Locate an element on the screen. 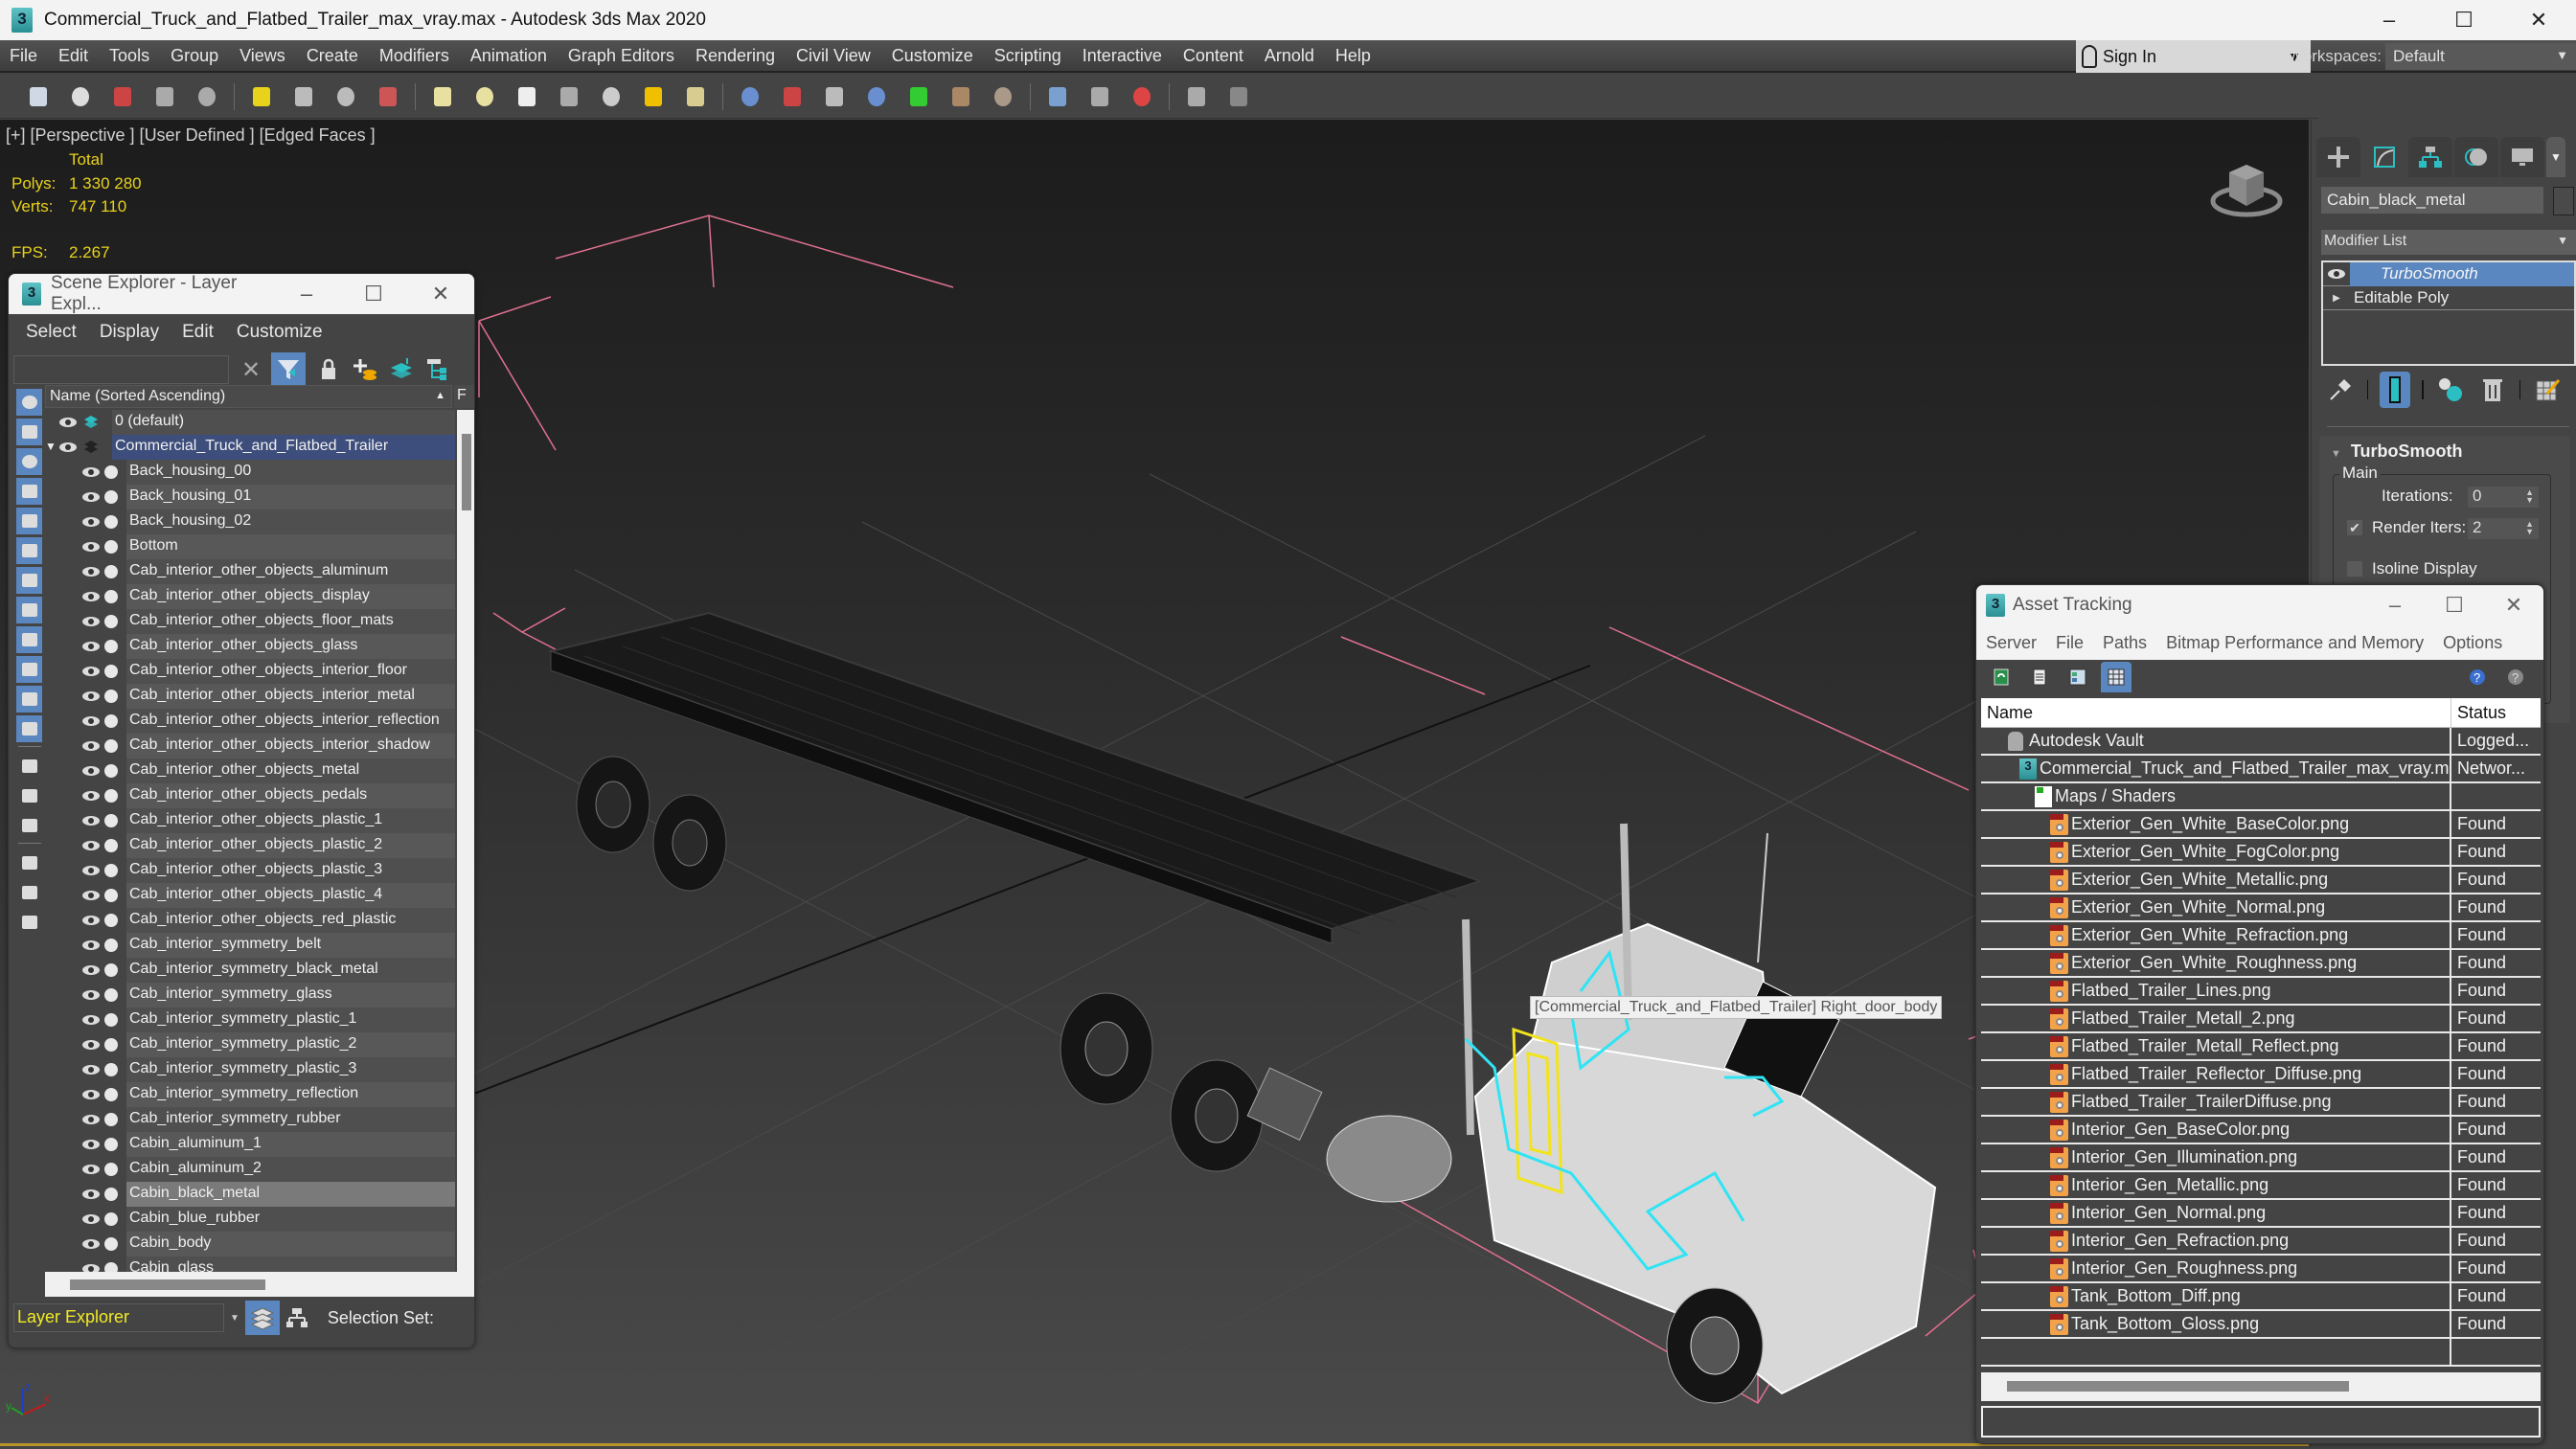 The width and height of the screenshot is (2576, 1449). object-row: Cab_interior_other_objects_plastic_3 is located at coordinates (251, 870).